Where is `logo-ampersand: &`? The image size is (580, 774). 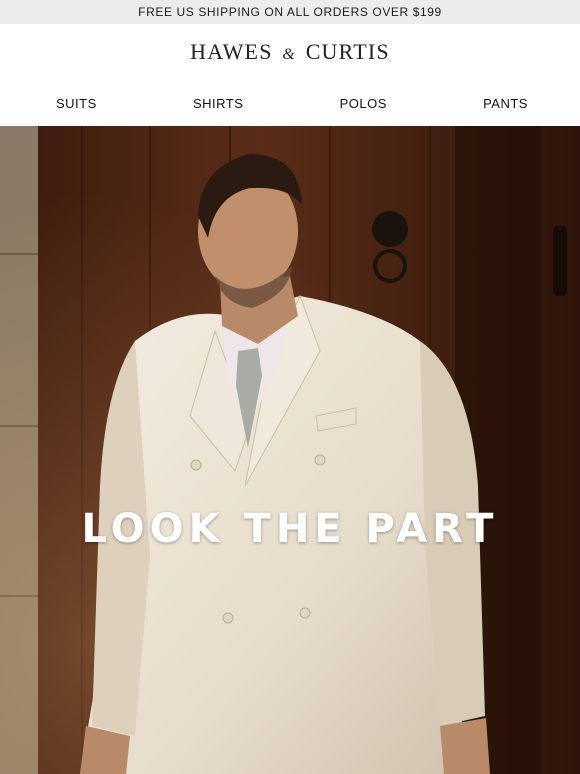 logo-ampersand: & is located at coordinates (289, 54).